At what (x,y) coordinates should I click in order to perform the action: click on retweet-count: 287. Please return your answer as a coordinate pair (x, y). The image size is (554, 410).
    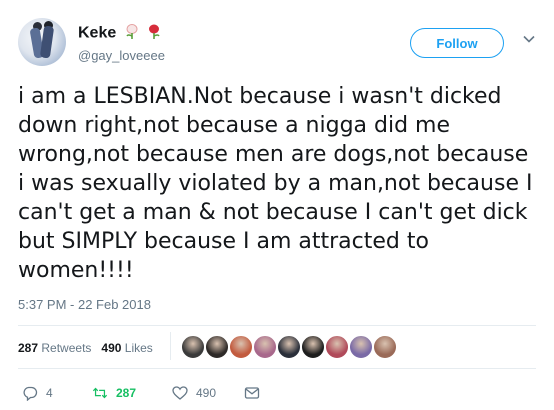
    Looking at the image, I should click on (126, 393).